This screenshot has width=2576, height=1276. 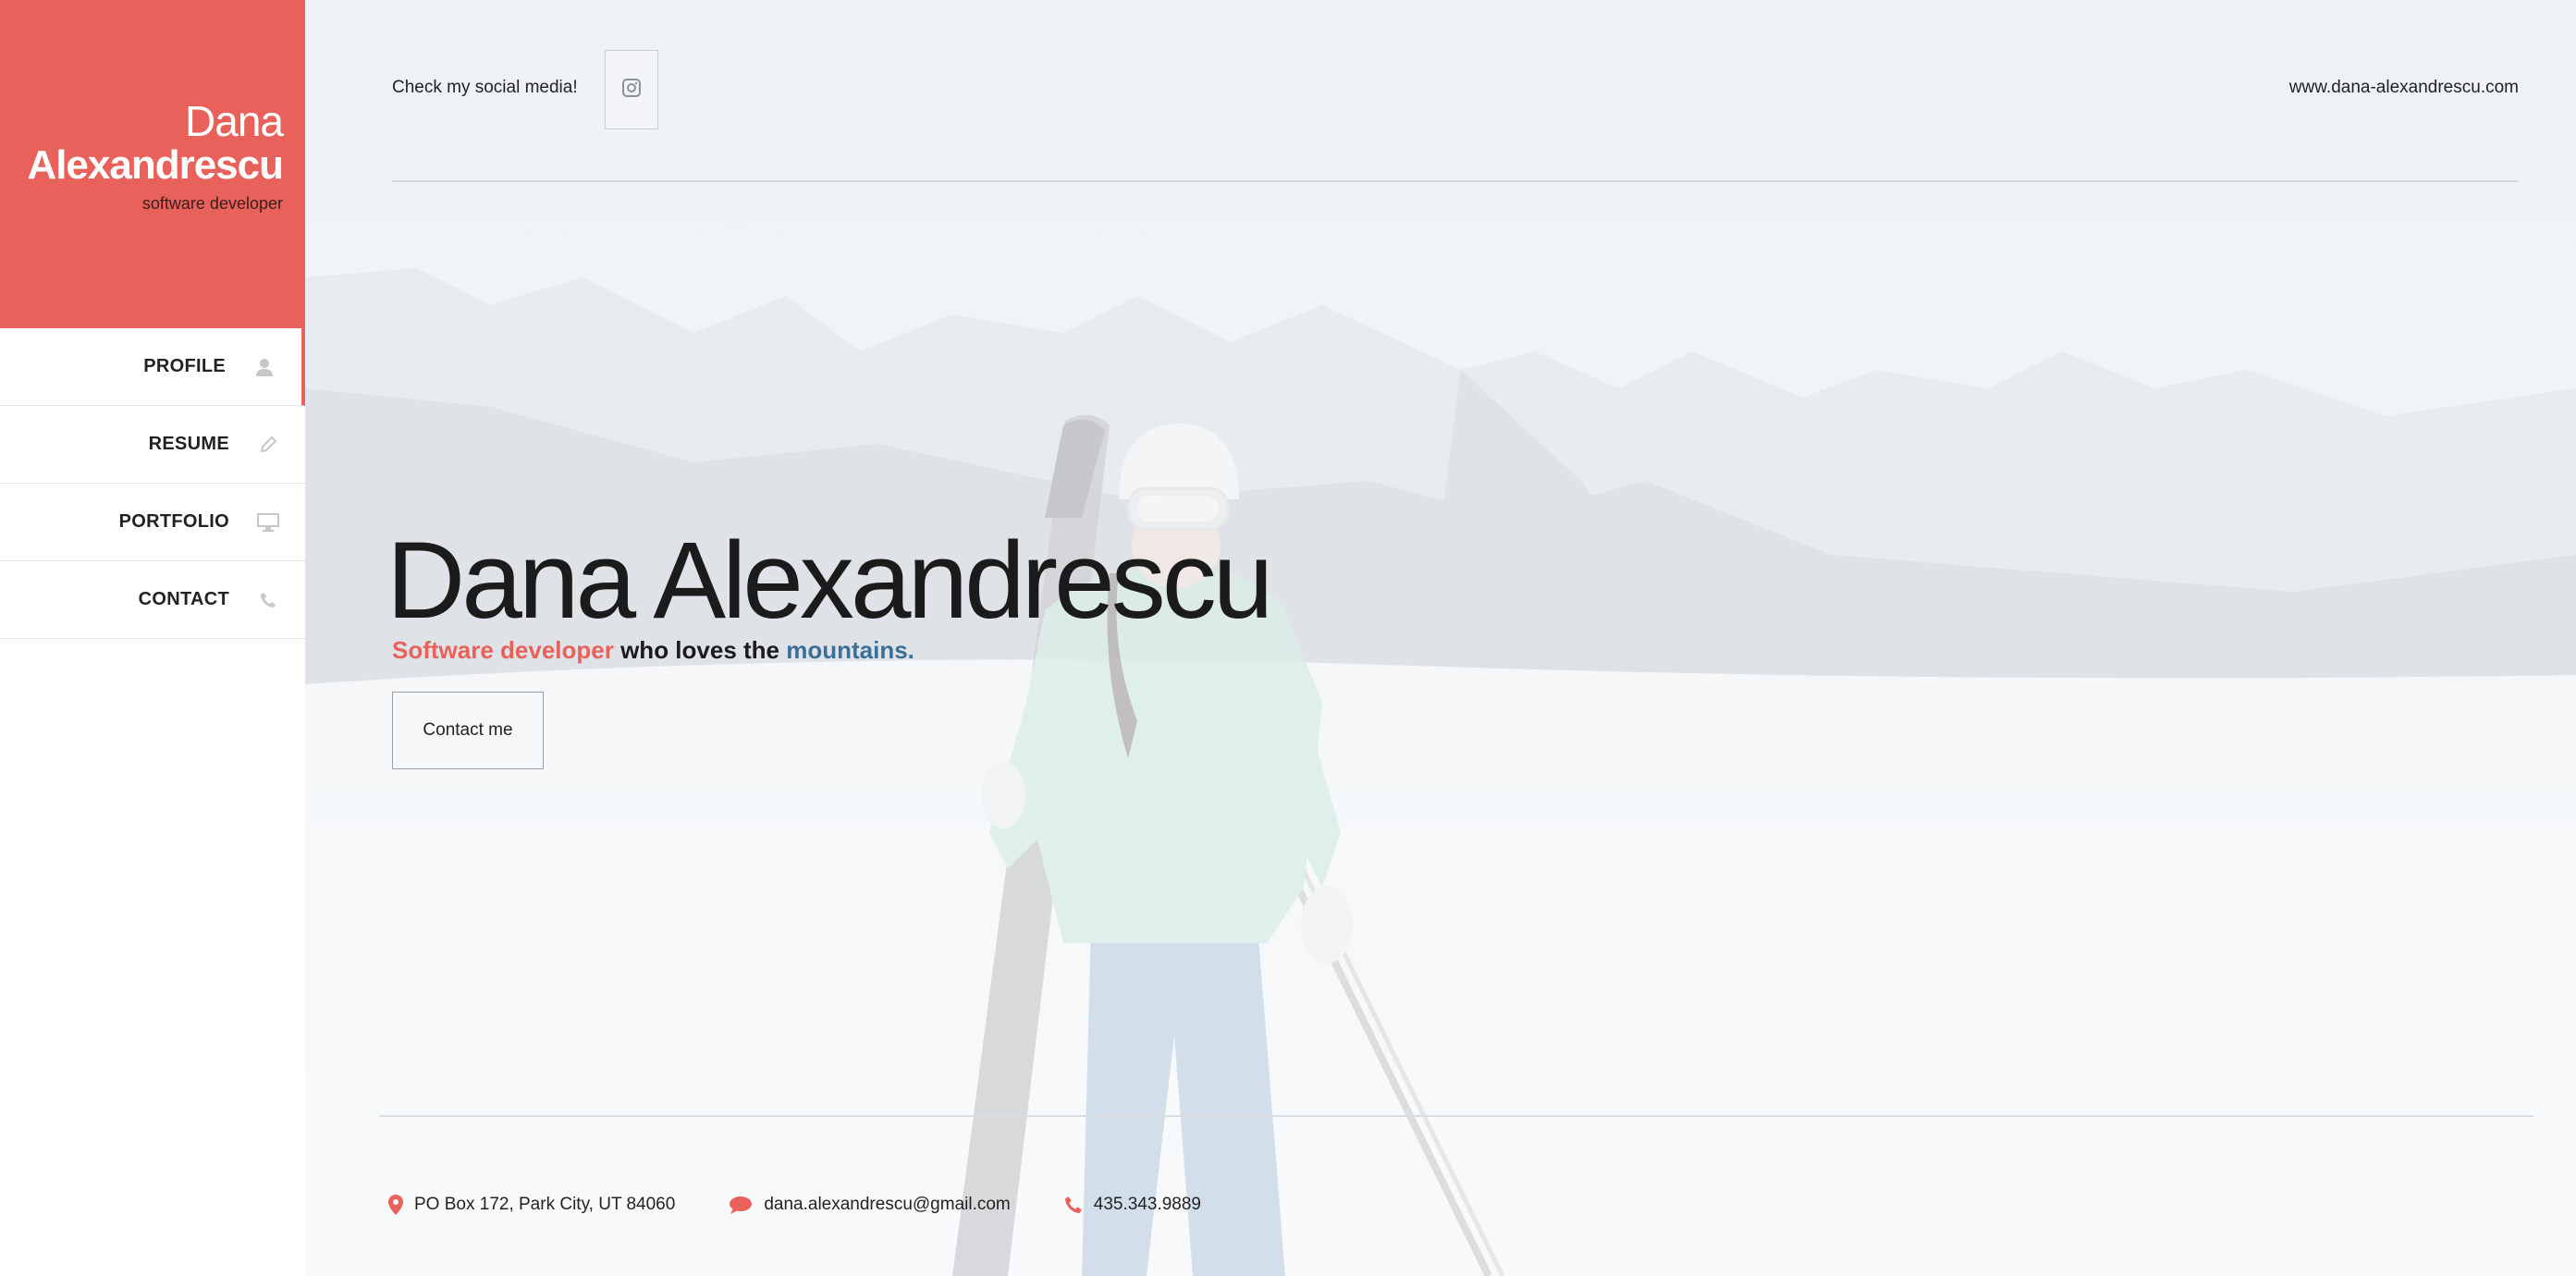 I want to click on sidebar-item-contact: CONTACT, so click(x=152, y=600).